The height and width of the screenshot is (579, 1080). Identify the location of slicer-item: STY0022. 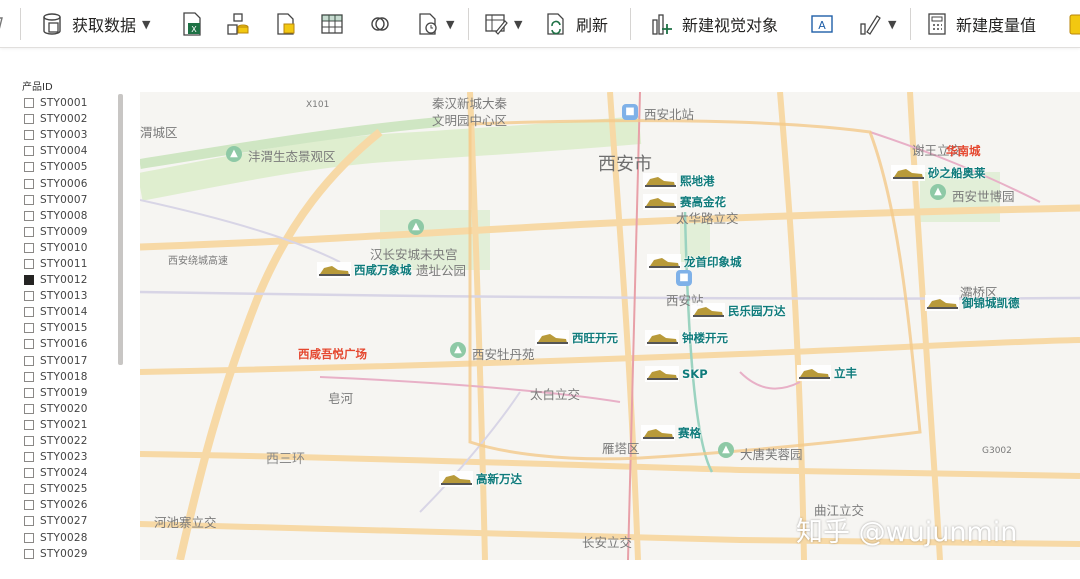
(63, 441).